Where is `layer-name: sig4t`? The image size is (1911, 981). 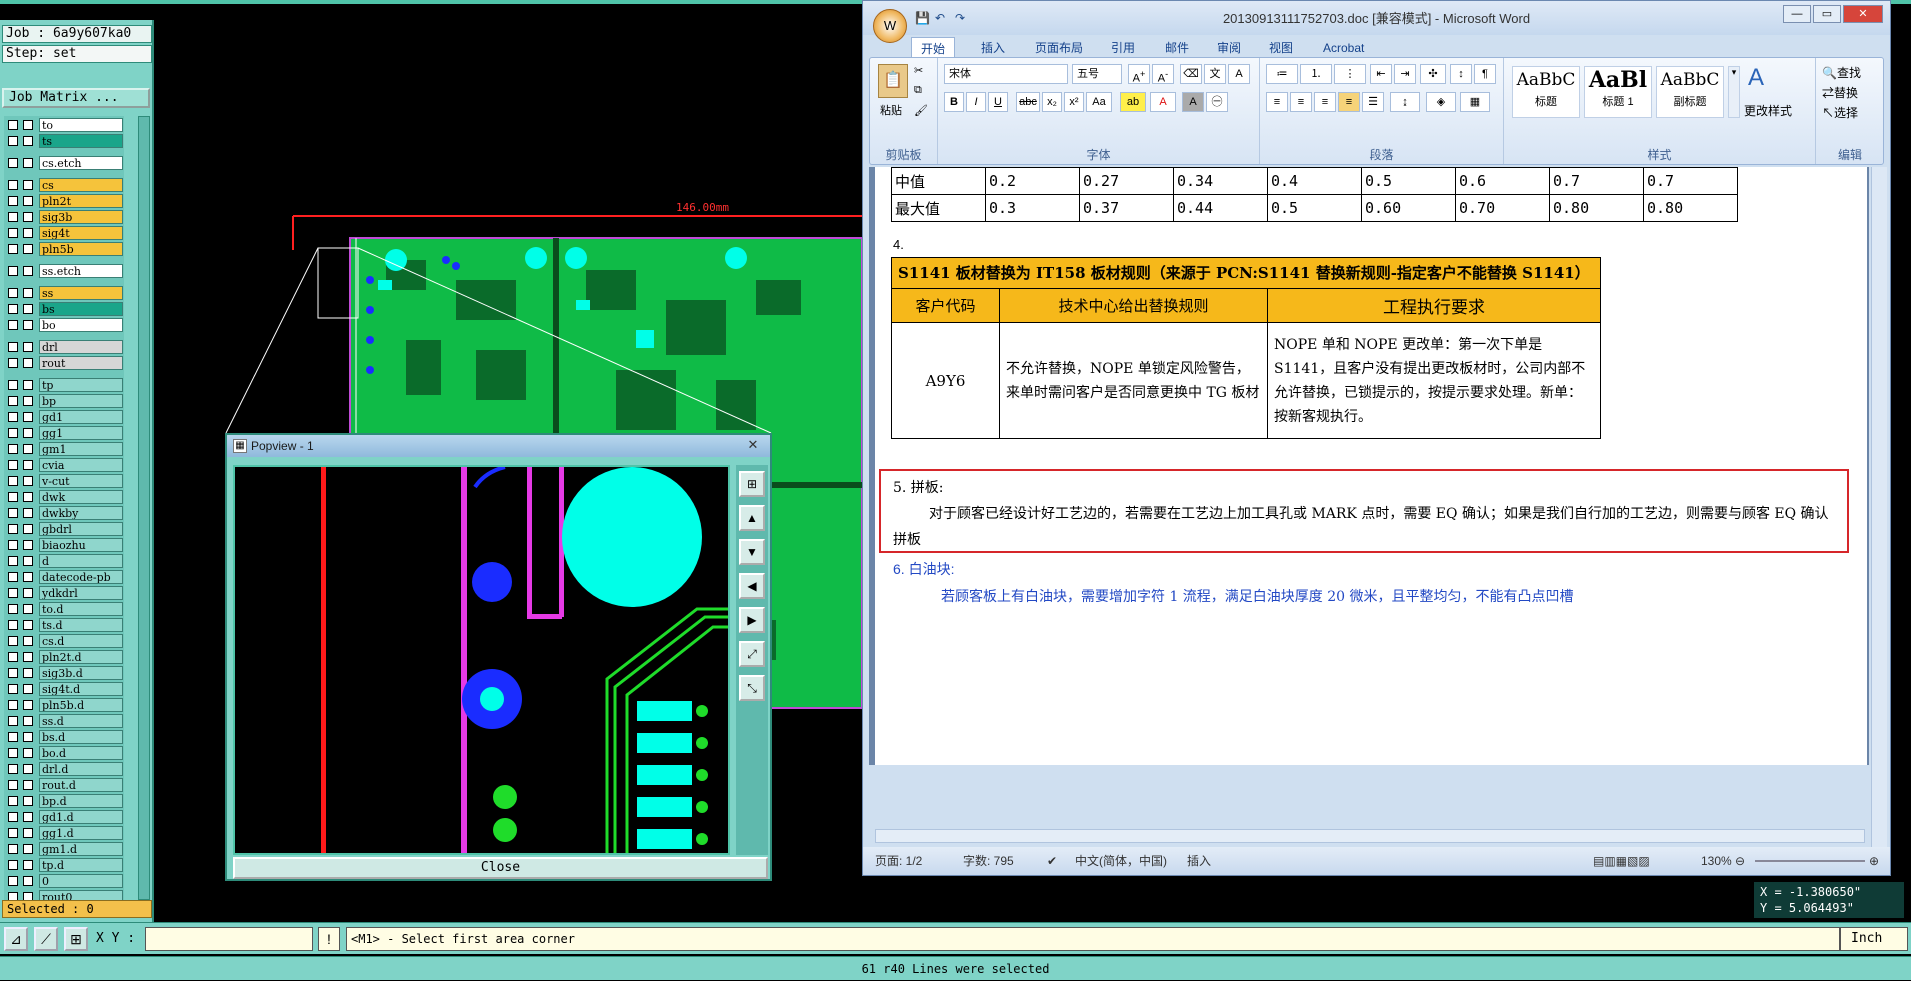
layer-name: sig4t is located at coordinates (81, 233).